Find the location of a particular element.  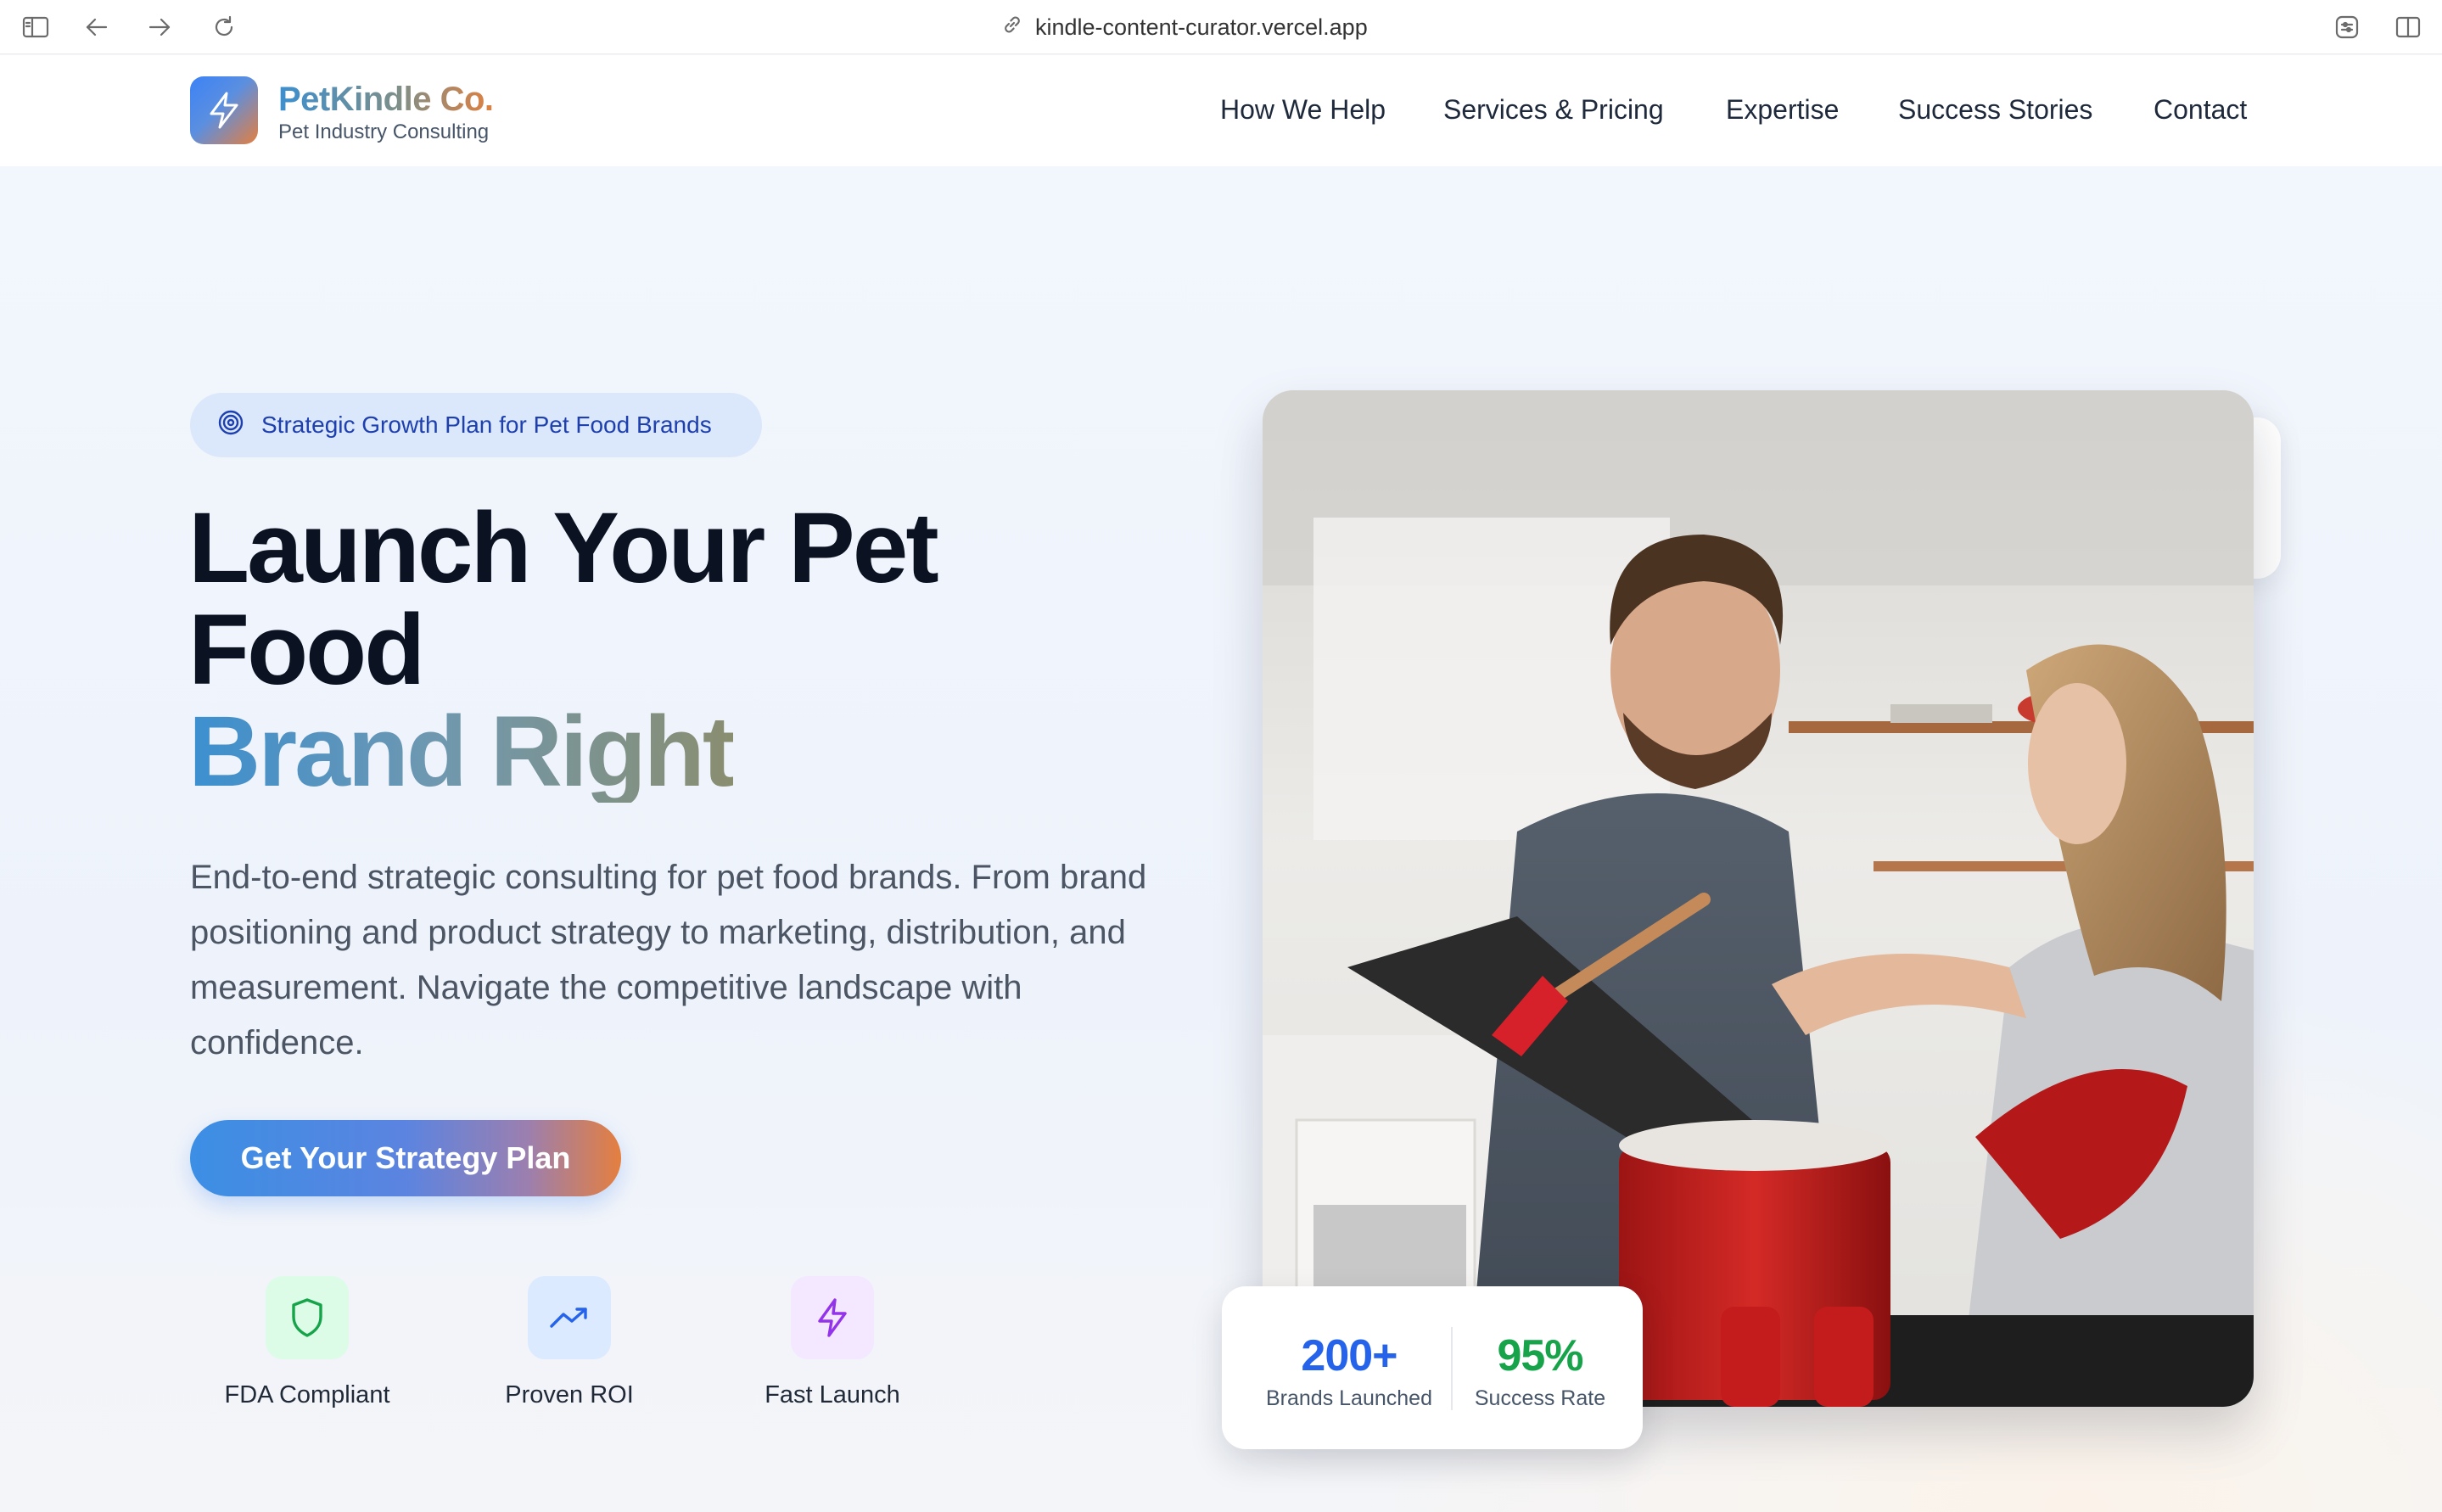

shield-icon is located at coordinates (307, 1317).